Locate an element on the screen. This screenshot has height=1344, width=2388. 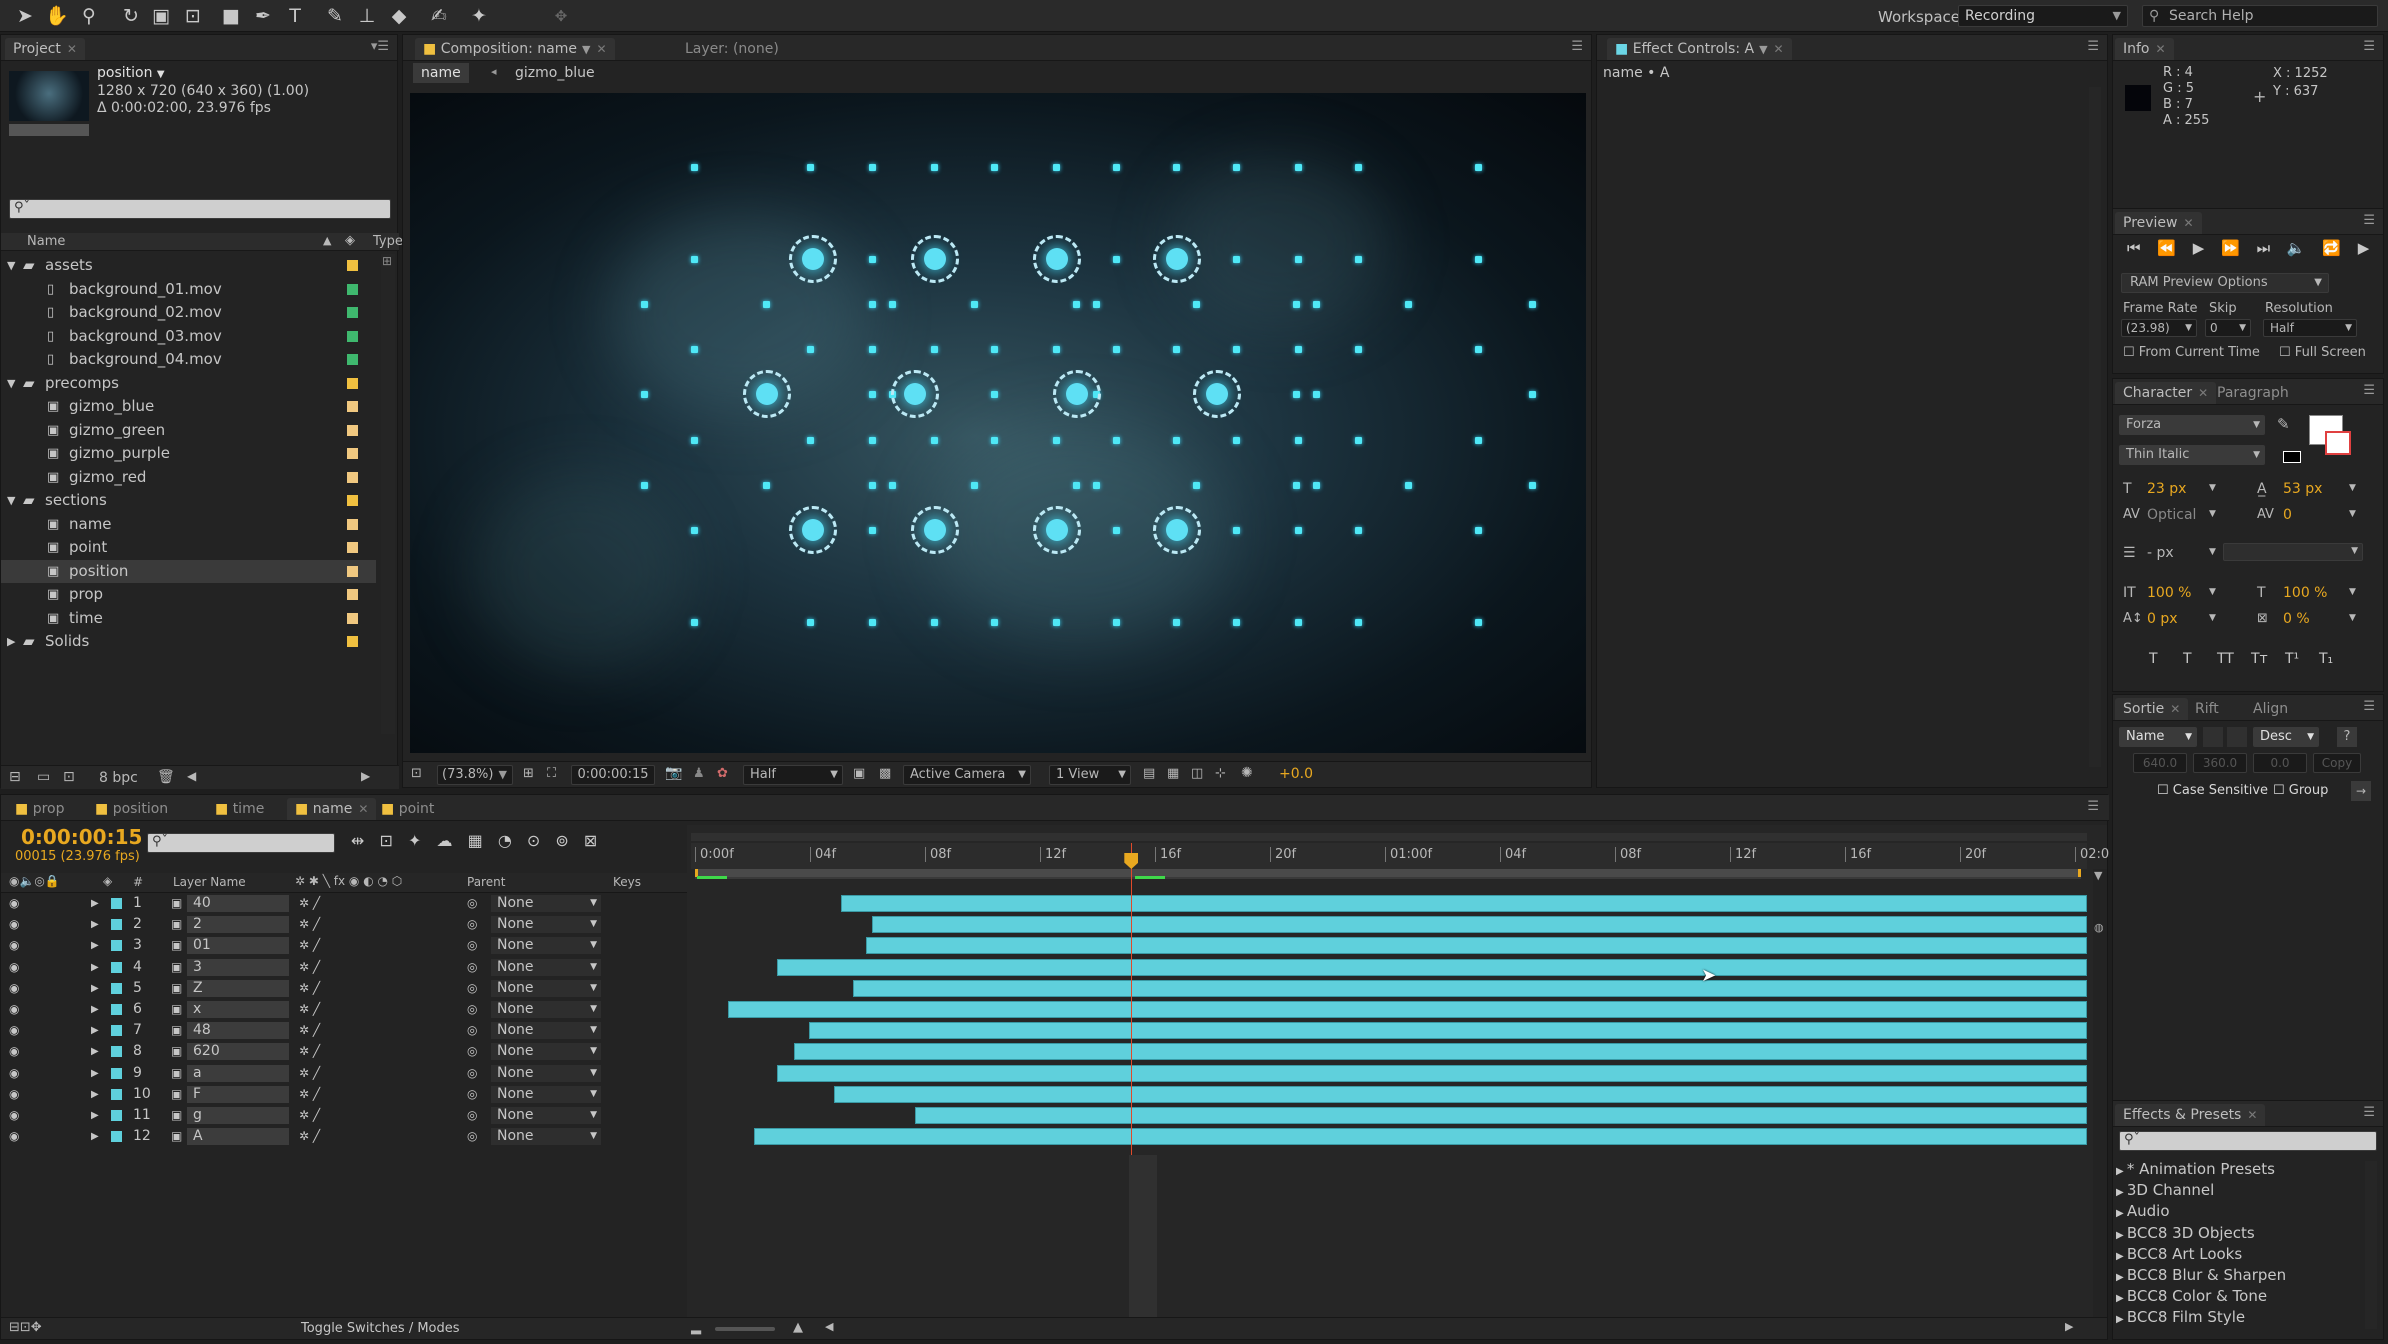
layer-row: ◉ ▶ 11 ▣ g ✲ ╱ ◎ None ▼ is located at coordinates (344, 1115).